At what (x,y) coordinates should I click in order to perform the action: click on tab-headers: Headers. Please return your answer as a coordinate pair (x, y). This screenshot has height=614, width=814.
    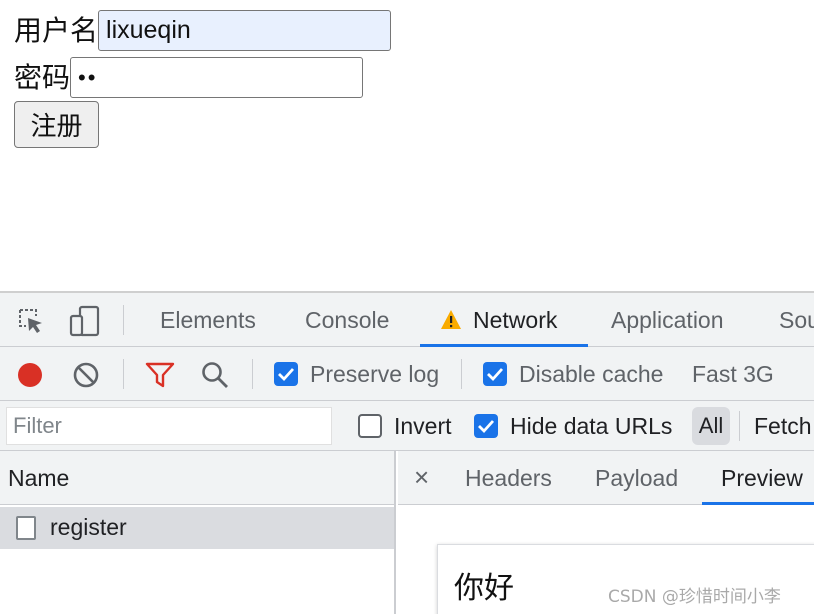
    Looking at the image, I should click on (508, 478).